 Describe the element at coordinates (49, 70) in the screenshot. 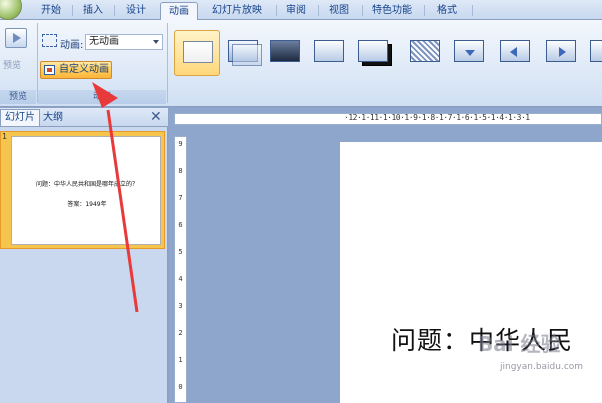

I see `custom-animation-icon` at that location.